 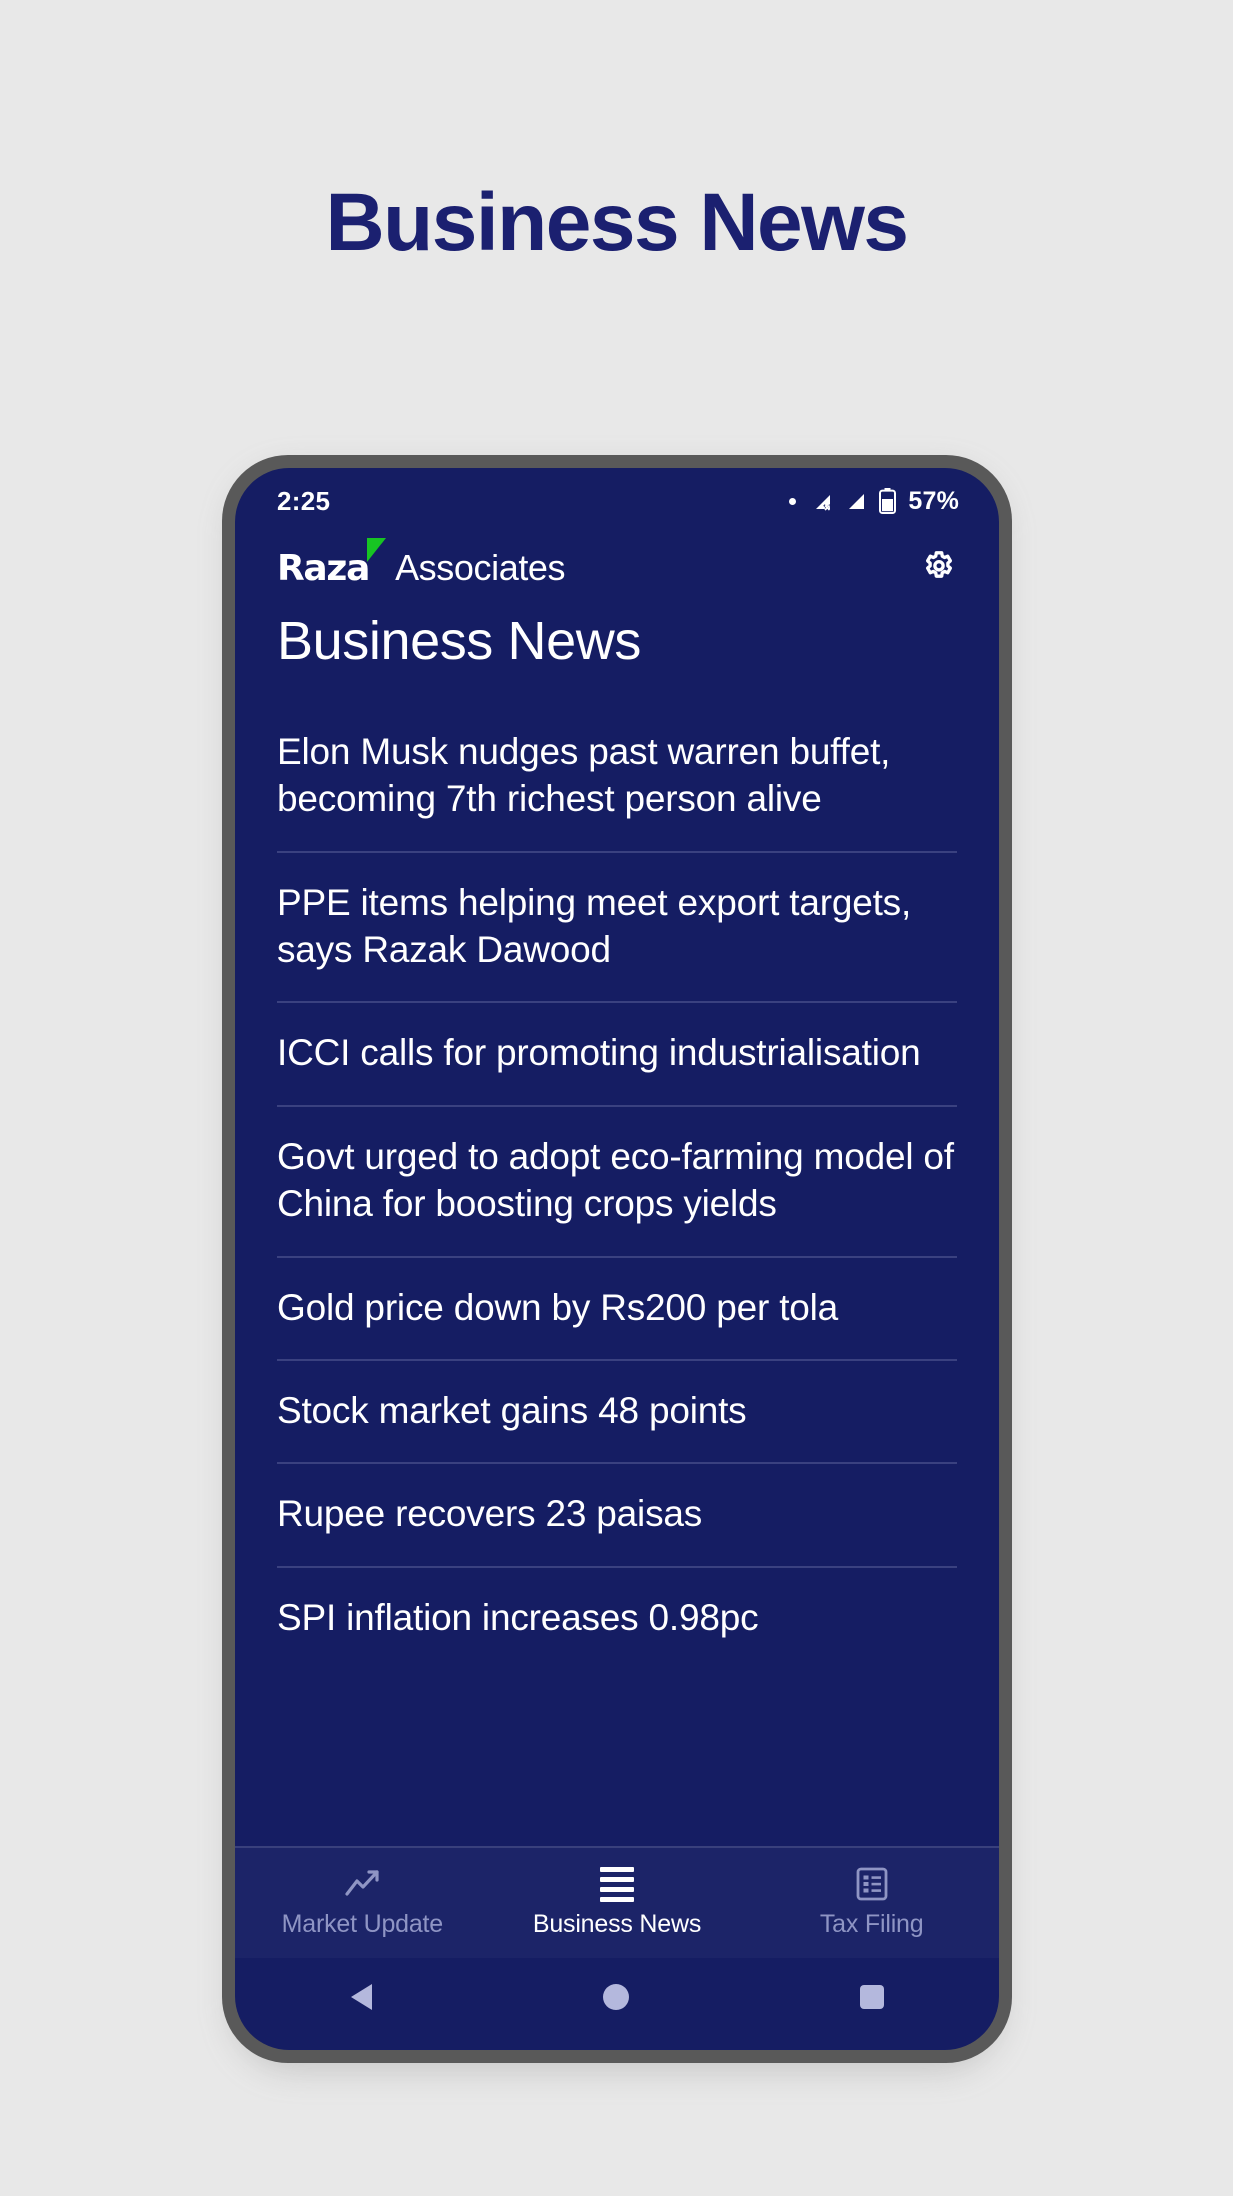 What do you see at coordinates (857, 501) in the screenshot?
I see `signal-icon` at bounding box center [857, 501].